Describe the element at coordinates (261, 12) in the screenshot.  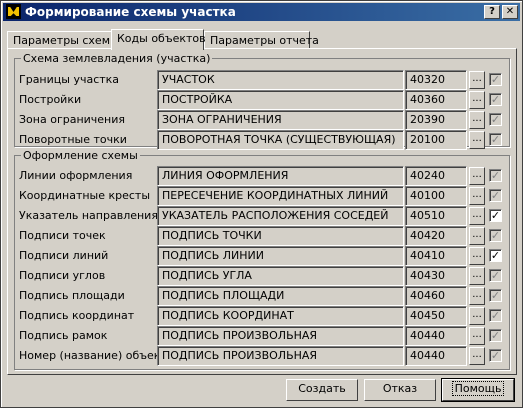
I see `title-bar: Формирование схемы участка ? ✕` at that location.